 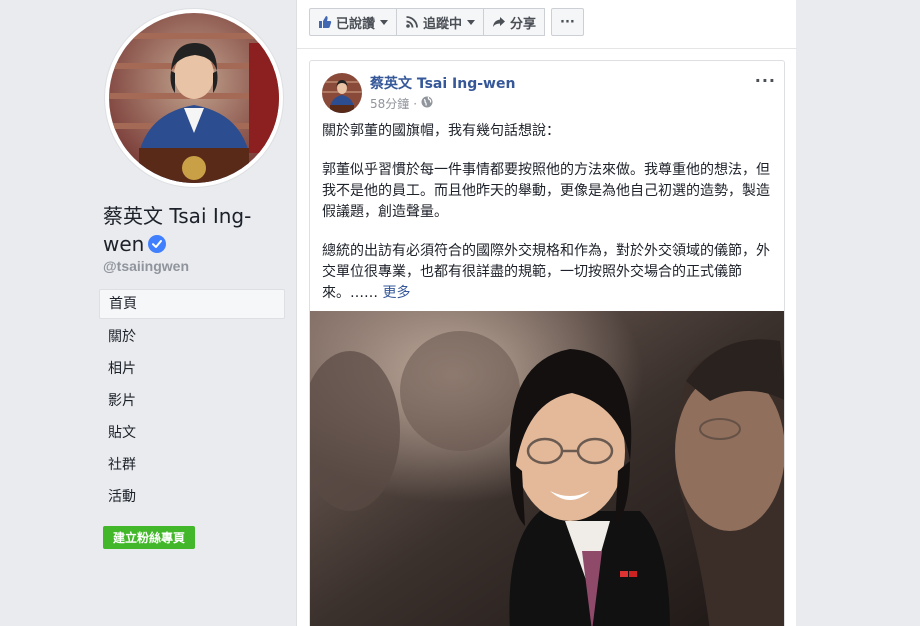 What do you see at coordinates (547, 48) in the screenshot?
I see `actions-divider` at bounding box center [547, 48].